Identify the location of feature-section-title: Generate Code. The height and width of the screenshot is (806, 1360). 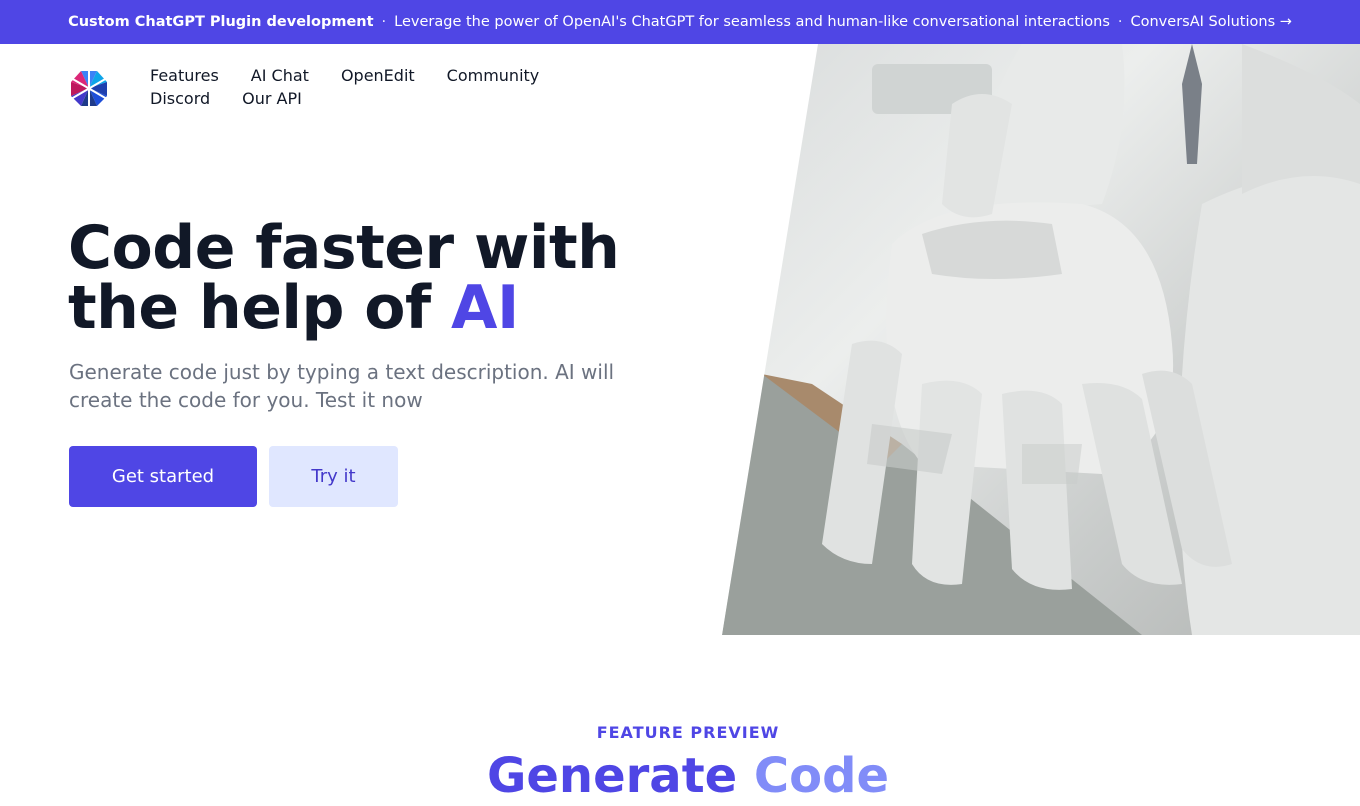
(680, 776).